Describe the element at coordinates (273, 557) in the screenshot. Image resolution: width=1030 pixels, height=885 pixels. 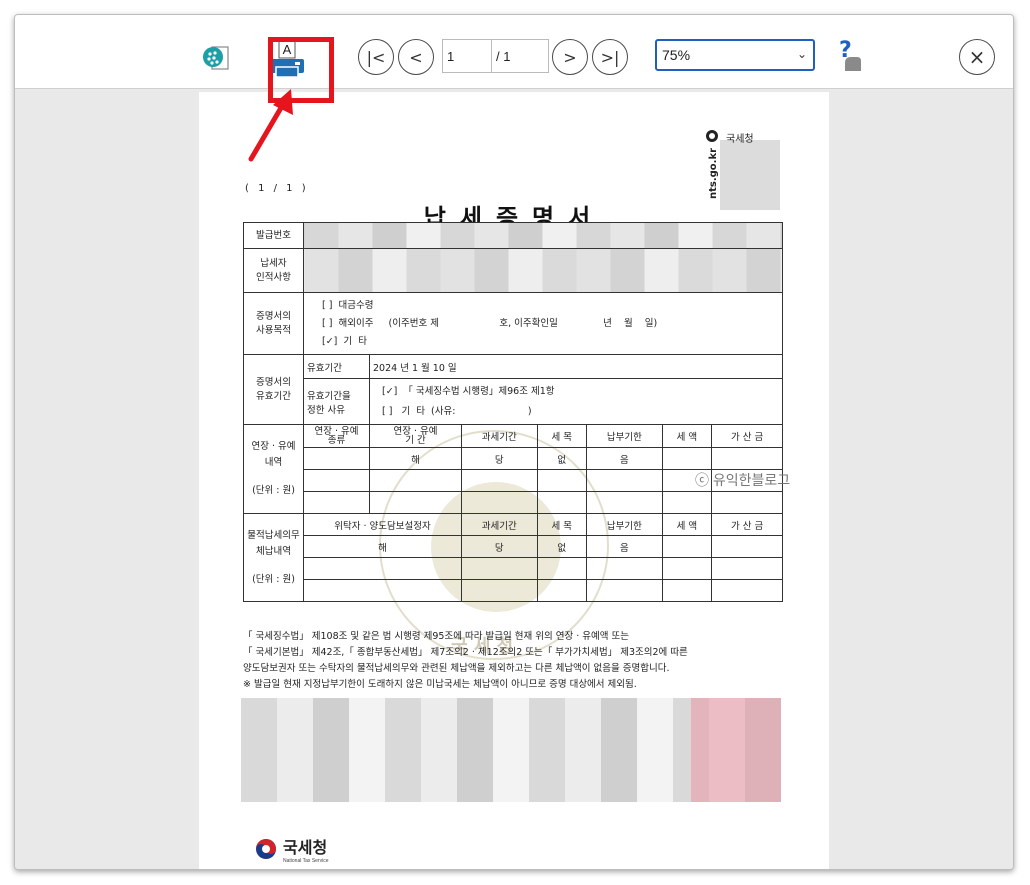
I see `consign-label-cell: 물적납세의무 체납내역 (단위 : 원)` at that location.